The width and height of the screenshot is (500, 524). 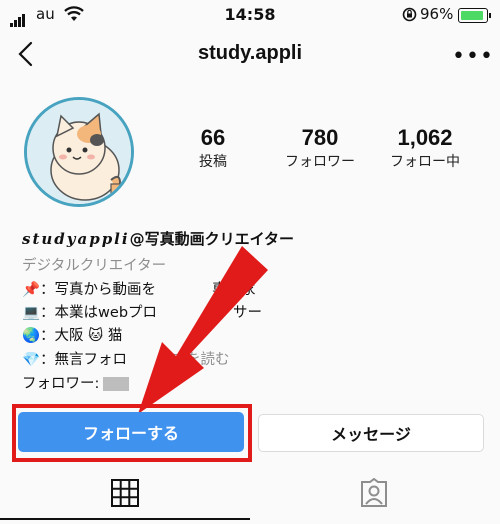 I want to click on stat-followers-label: フォロワー, so click(x=320, y=162).